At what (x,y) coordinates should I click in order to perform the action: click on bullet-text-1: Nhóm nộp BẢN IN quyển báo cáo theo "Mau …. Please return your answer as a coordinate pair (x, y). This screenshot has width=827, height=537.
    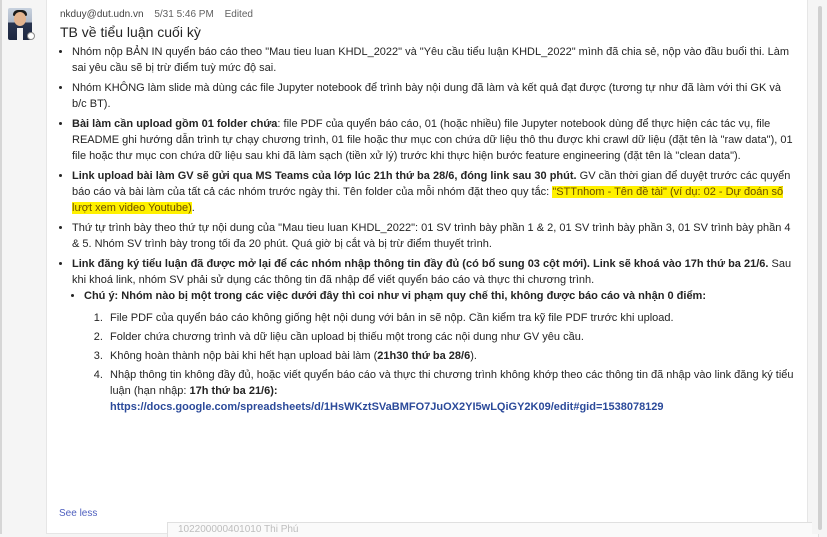
    Looking at the image, I should click on (431, 60).